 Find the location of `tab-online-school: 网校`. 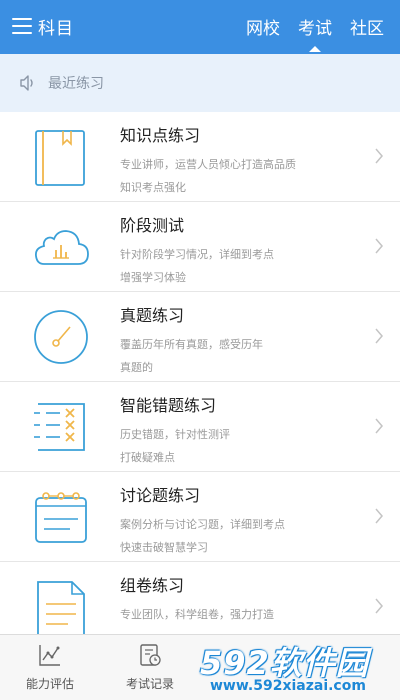

tab-online-school: 网校 is located at coordinates (263, 31).